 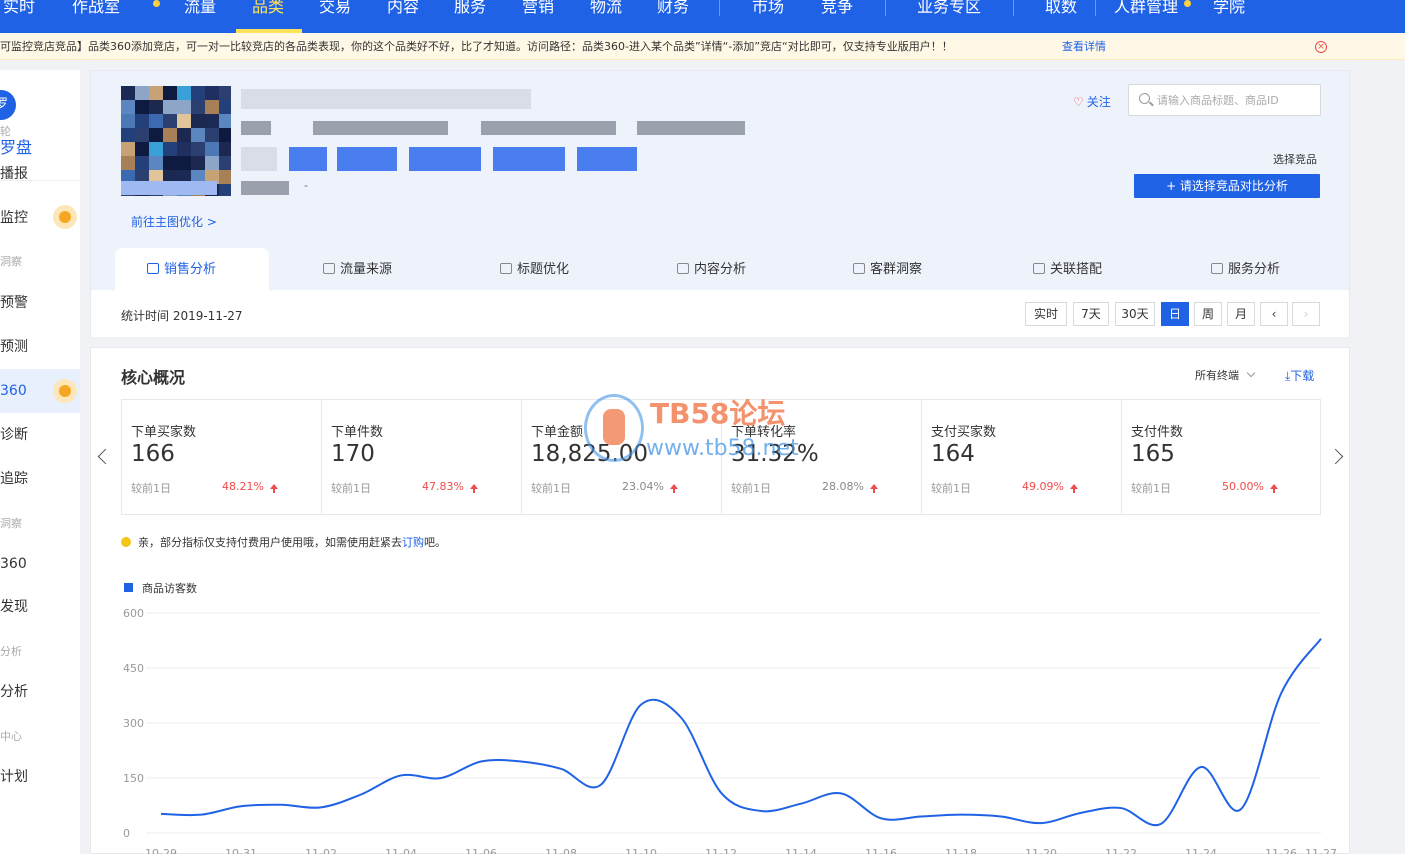 What do you see at coordinates (1274, 314) in the screenshot?
I see `time-btn-6: ‹` at bounding box center [1274, 314].